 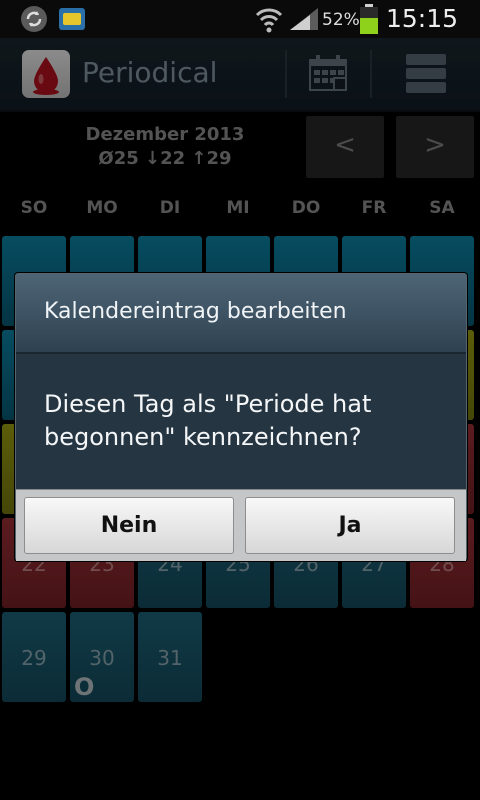 What do you see at coordinates (129, 525) in the screenshot?
I see `no-button: Nein` at bounding box center [129, 525].